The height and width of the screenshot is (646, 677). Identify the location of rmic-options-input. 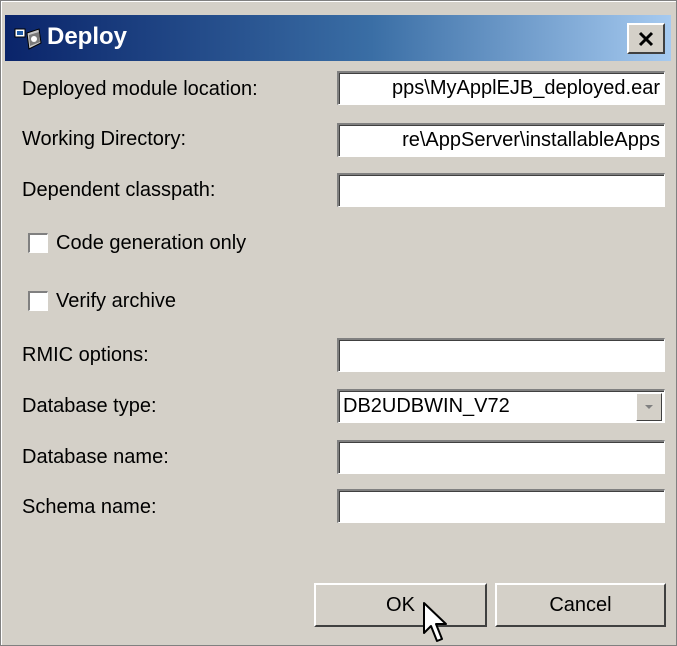
(501, 355).